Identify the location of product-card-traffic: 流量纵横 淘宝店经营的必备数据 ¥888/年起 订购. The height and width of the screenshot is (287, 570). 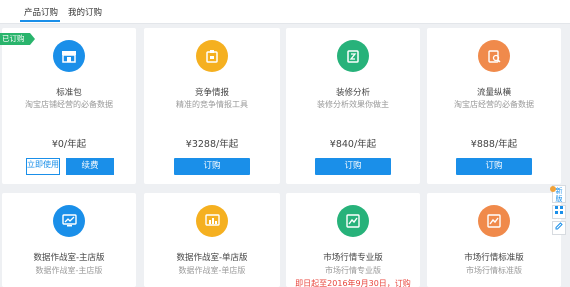
(494, 106).